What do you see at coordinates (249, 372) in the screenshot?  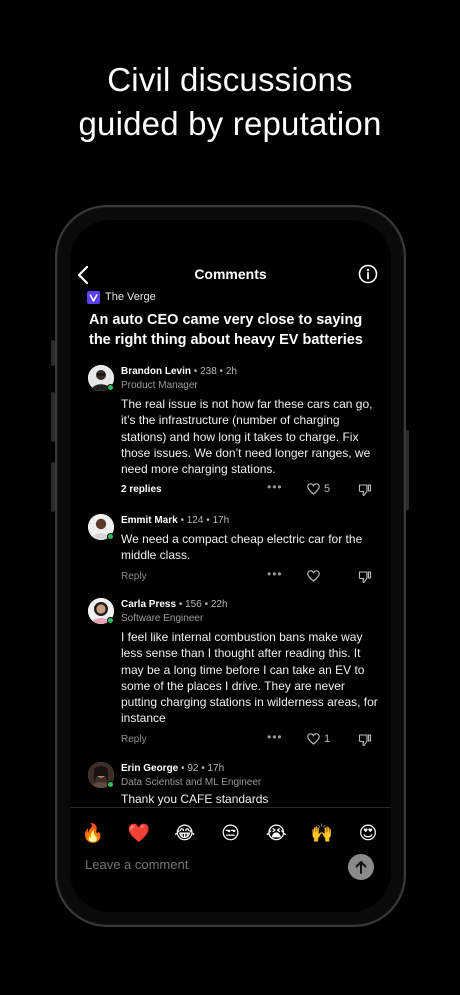 I see `comment-meta: Brandon Levin • 238 • 2h` at bounding box center [249, 372].